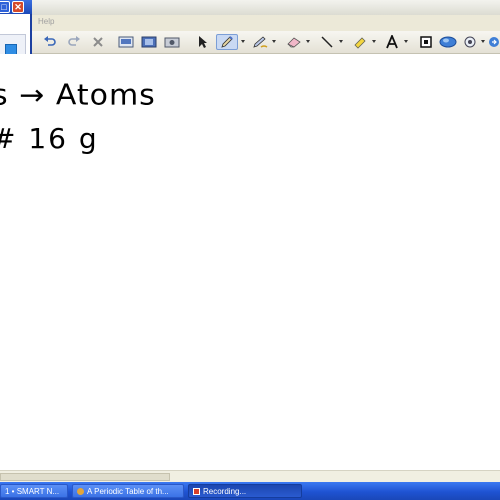 This screenshot has width=500, height=500. I want to click on line-dropdown-icon, so click(341, 41).